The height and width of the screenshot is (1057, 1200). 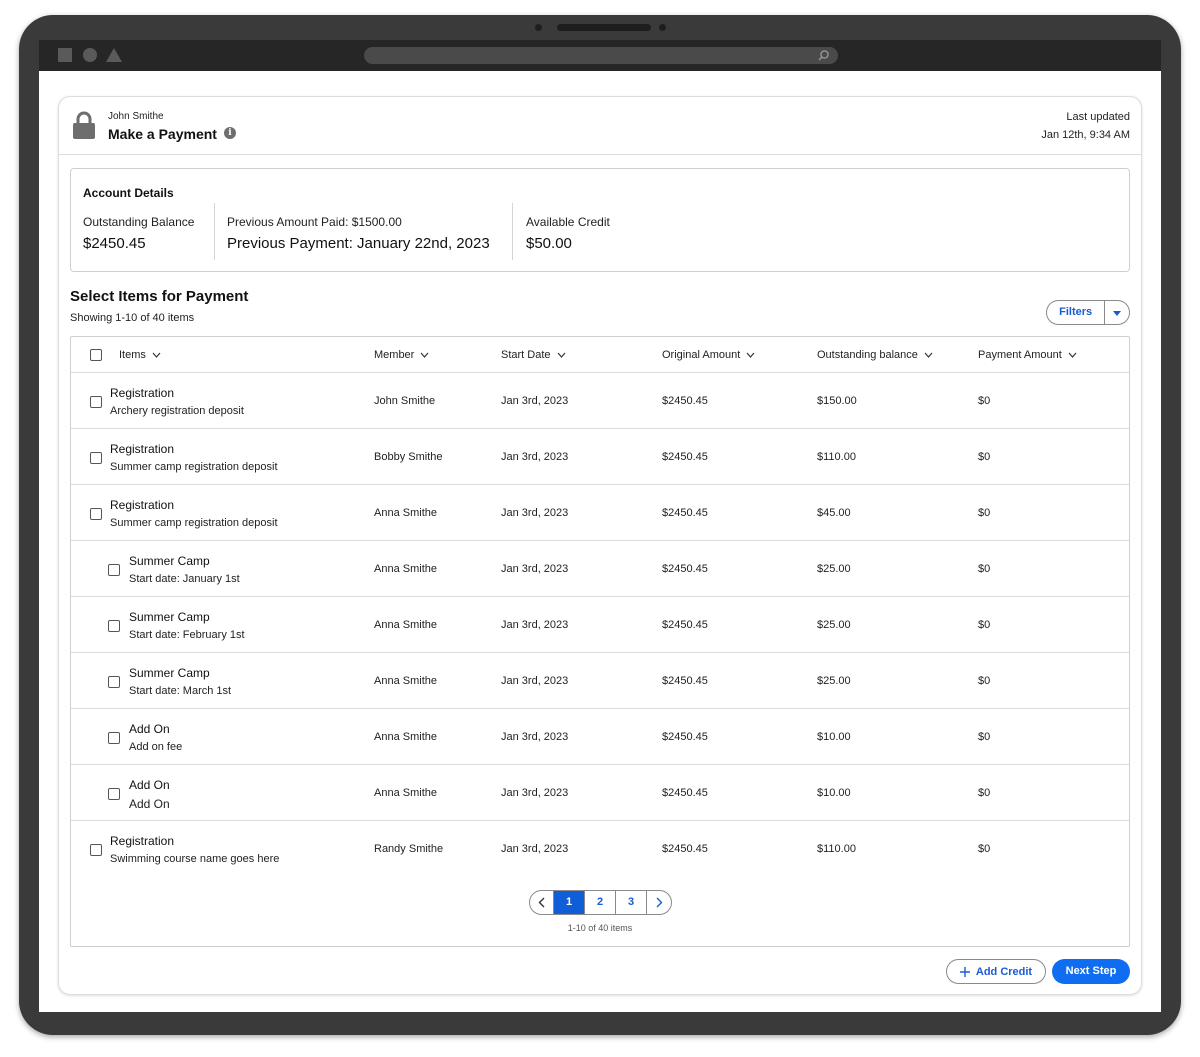 I want to click on square-icon, so click(x=65, y=55).